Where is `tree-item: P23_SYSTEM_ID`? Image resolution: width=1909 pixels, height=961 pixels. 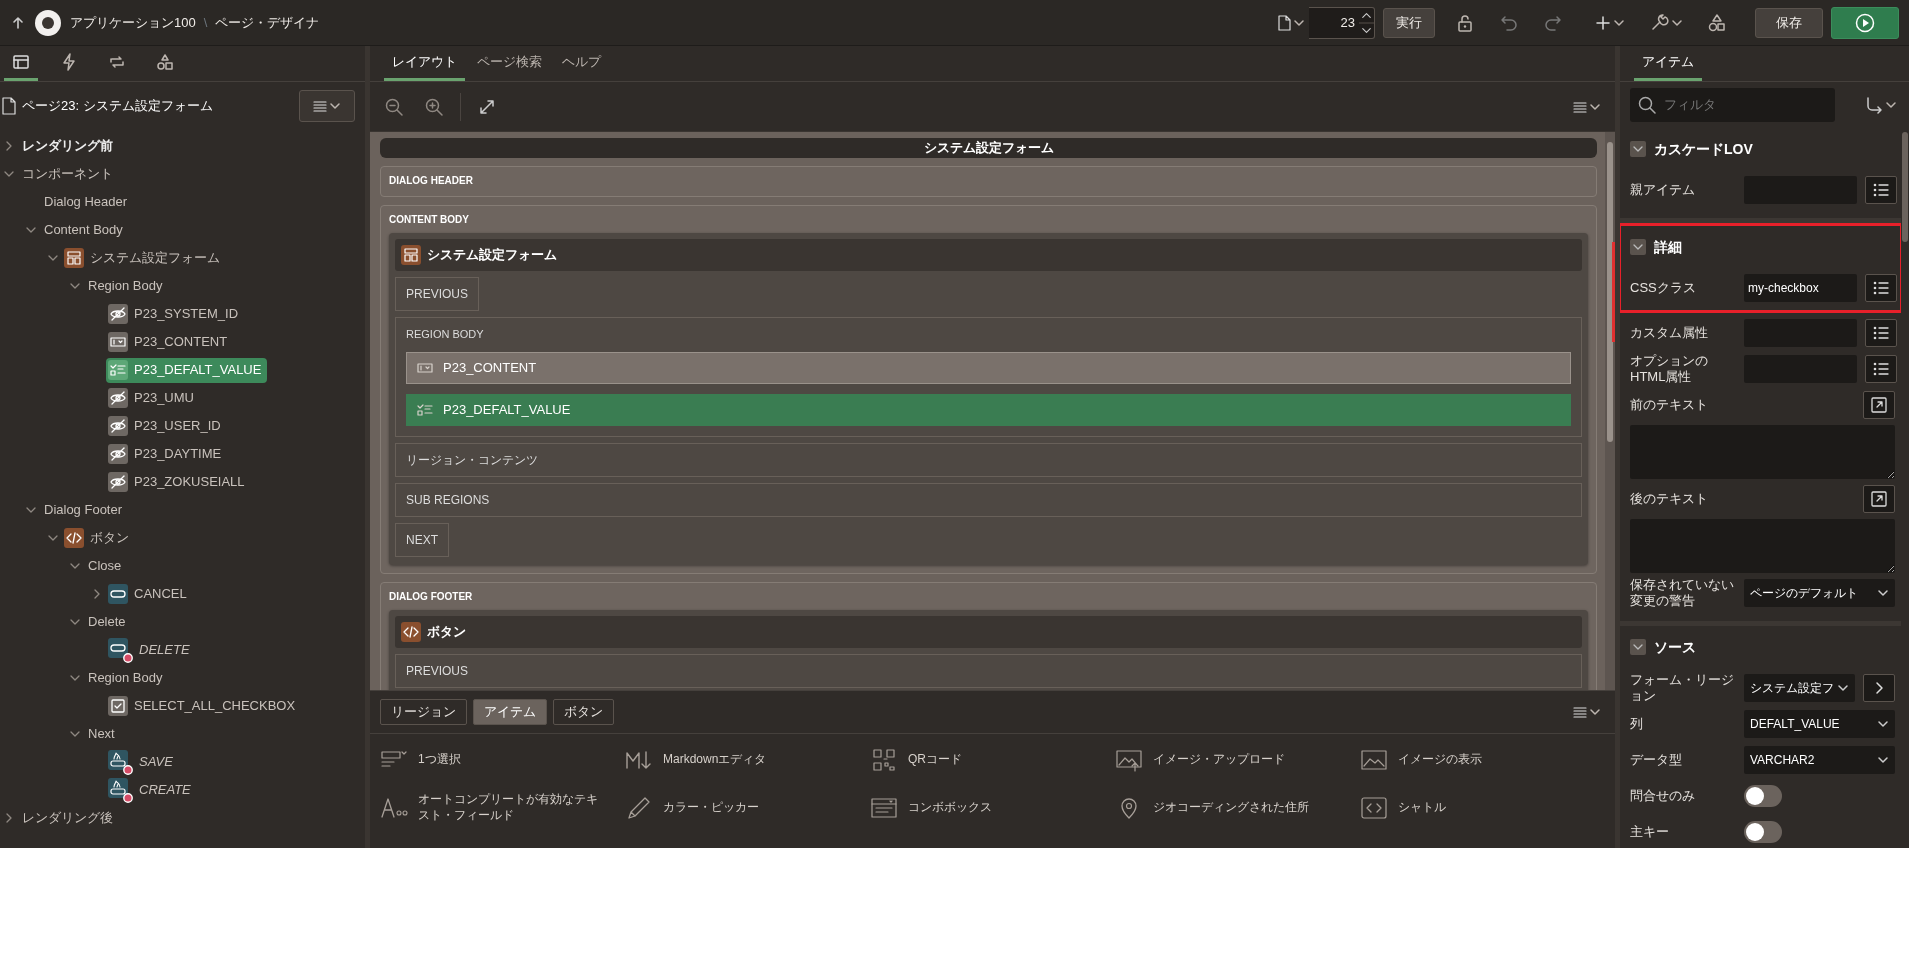 tree-item: P23_SYSTEM_ID is located at coordinates (175, 314).